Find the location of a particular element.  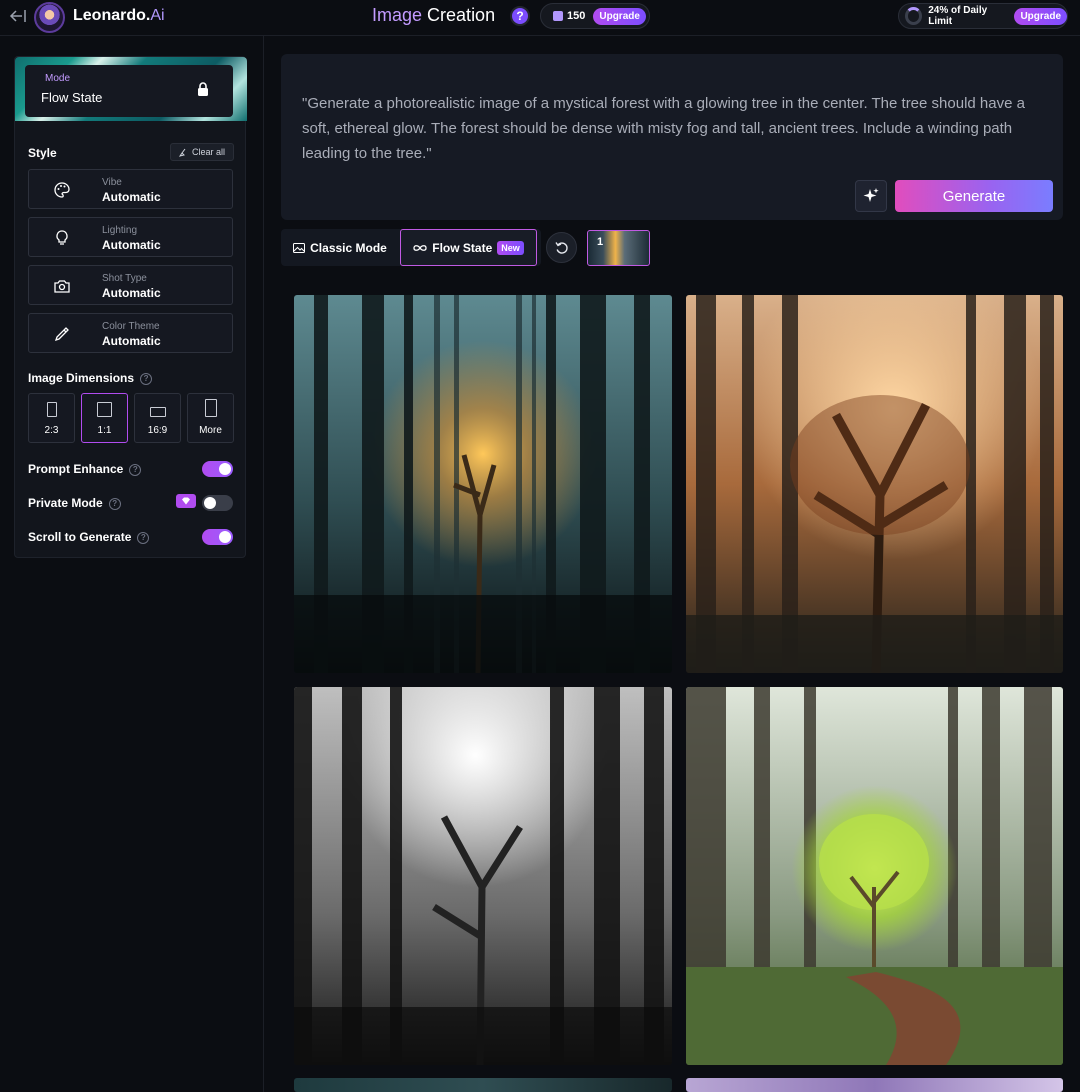

style-option-label: Lighting is located at coordinates (120, 230).